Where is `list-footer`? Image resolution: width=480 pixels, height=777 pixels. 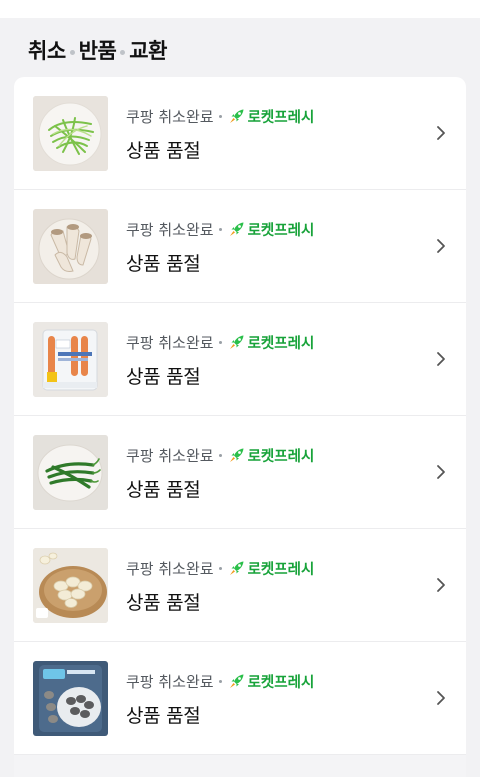
list-footer is located at coordinates (240, 766).